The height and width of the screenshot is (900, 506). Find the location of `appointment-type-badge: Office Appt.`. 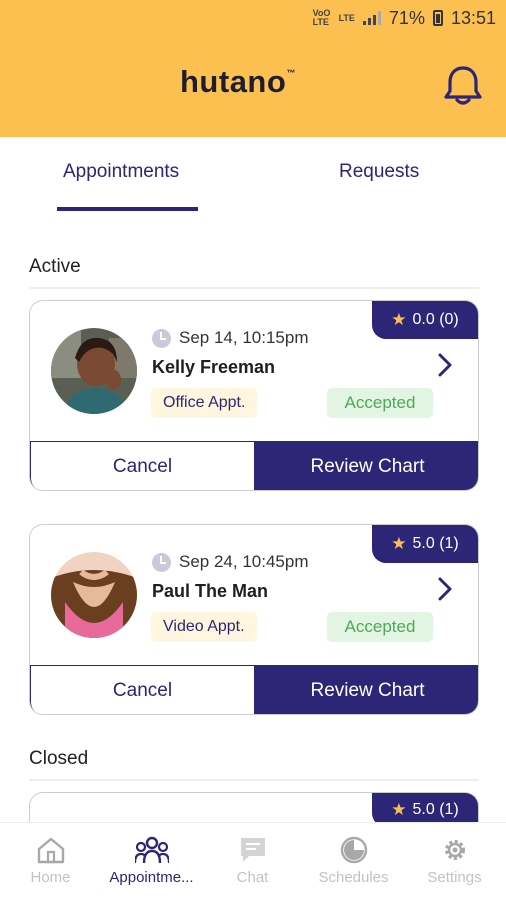

appointment-type-badge: Office Appt. is located at coordinates (204, 403).